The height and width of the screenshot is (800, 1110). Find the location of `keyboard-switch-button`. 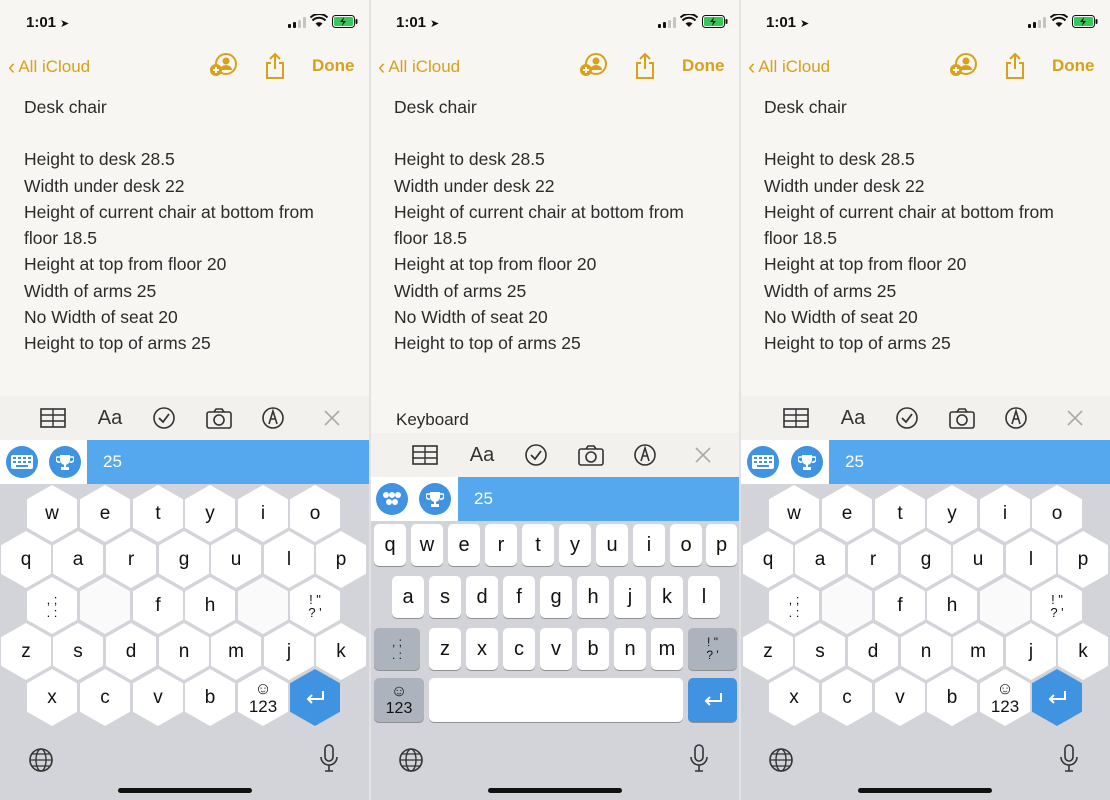

keyboard-switch-button is located at coordinates (392, 499).